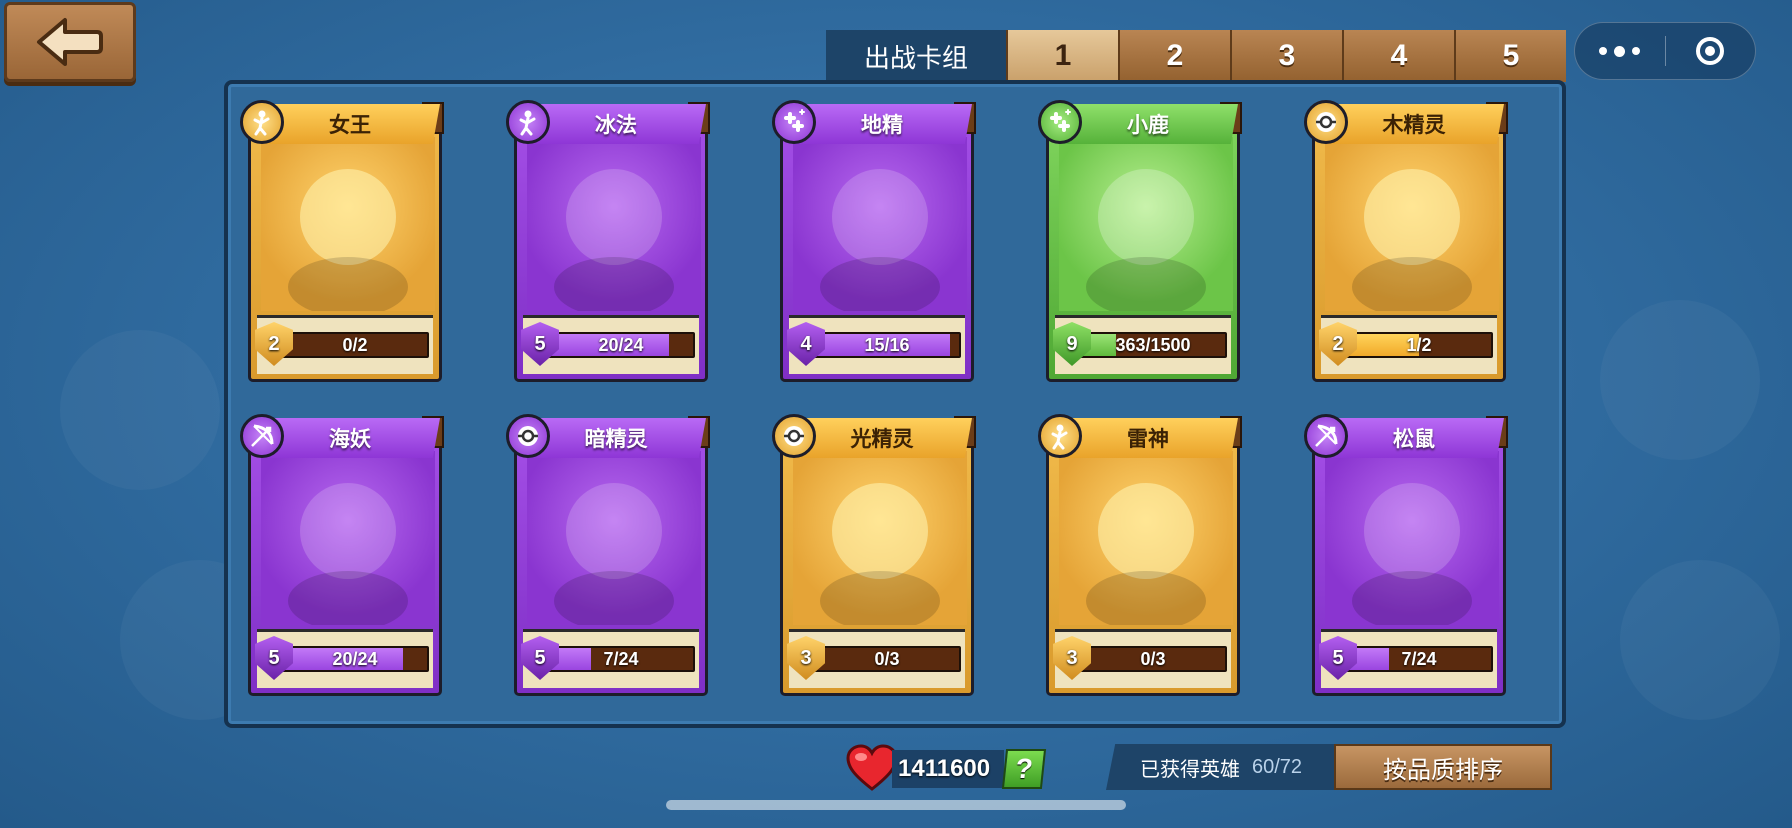  I want to click on hero-name: 冰法, so click(616, 124).